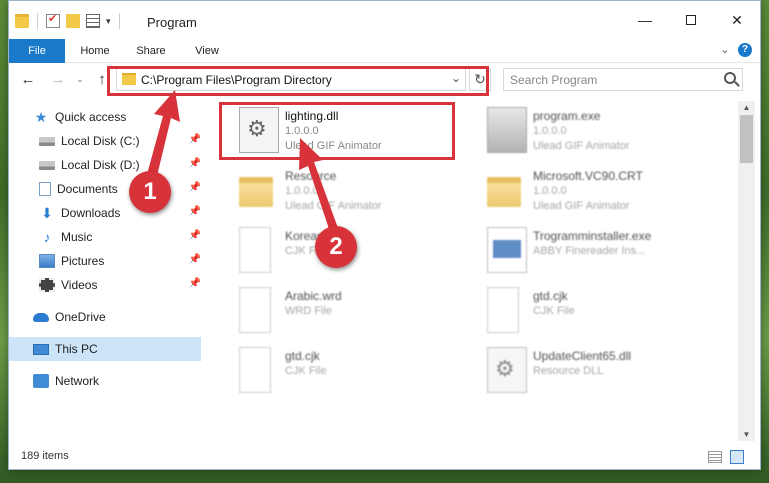 The image size is (769, 483). Describe the element at coordinates (41, 349) in the screenshot. I see `this-pc-icon` at that location.